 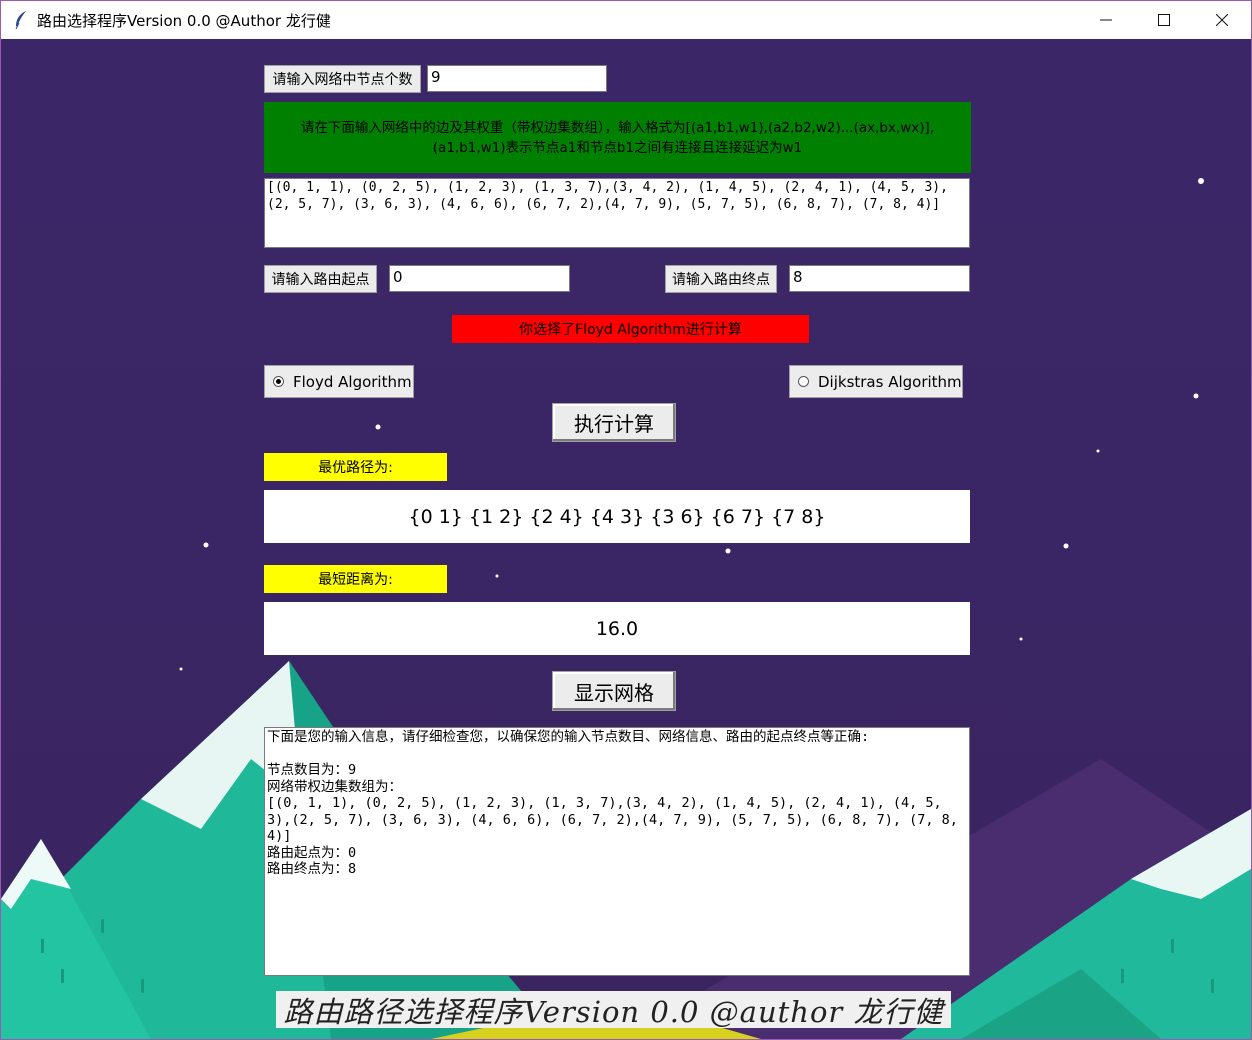 I want to click on close-button, so click(x=1222, y=20).